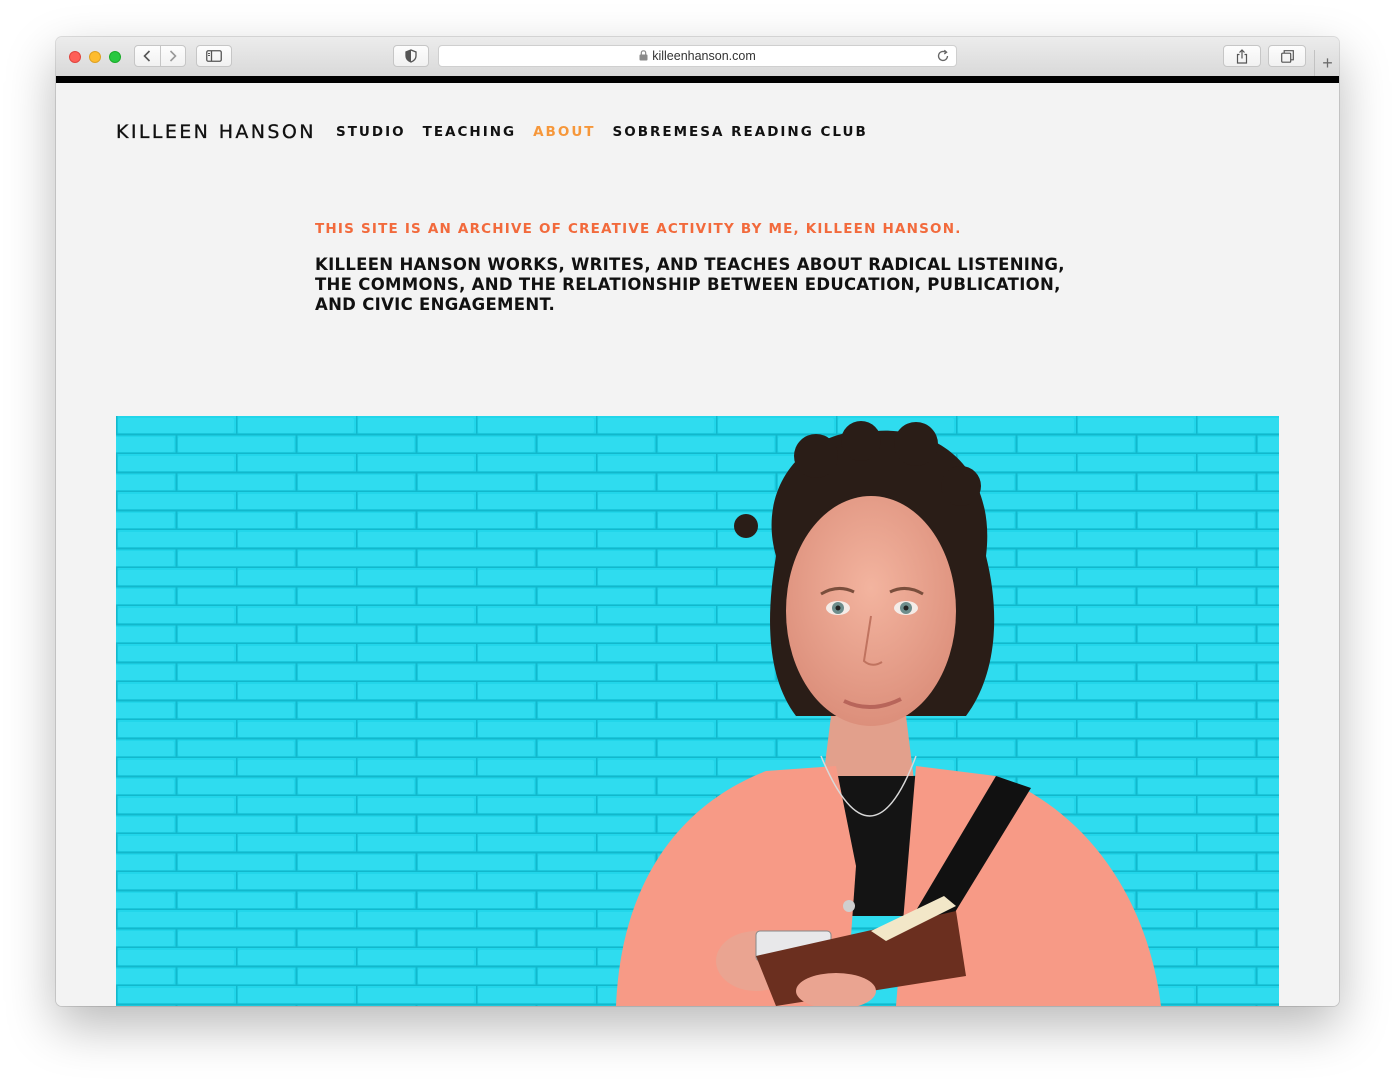 Image resolution: width=1395 pixels, height=1080 pixels. What do you see at coordinates (643, 55) in the screenshot?
I see `lock-icon` at bounding box center [643, 55].